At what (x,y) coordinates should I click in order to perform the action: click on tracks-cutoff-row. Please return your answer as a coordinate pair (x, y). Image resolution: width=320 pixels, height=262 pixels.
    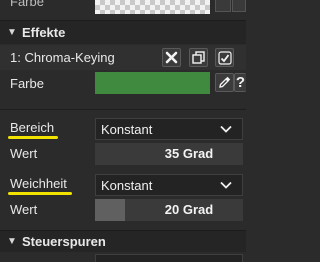
    Looking at the image, I should click on (123, 257).